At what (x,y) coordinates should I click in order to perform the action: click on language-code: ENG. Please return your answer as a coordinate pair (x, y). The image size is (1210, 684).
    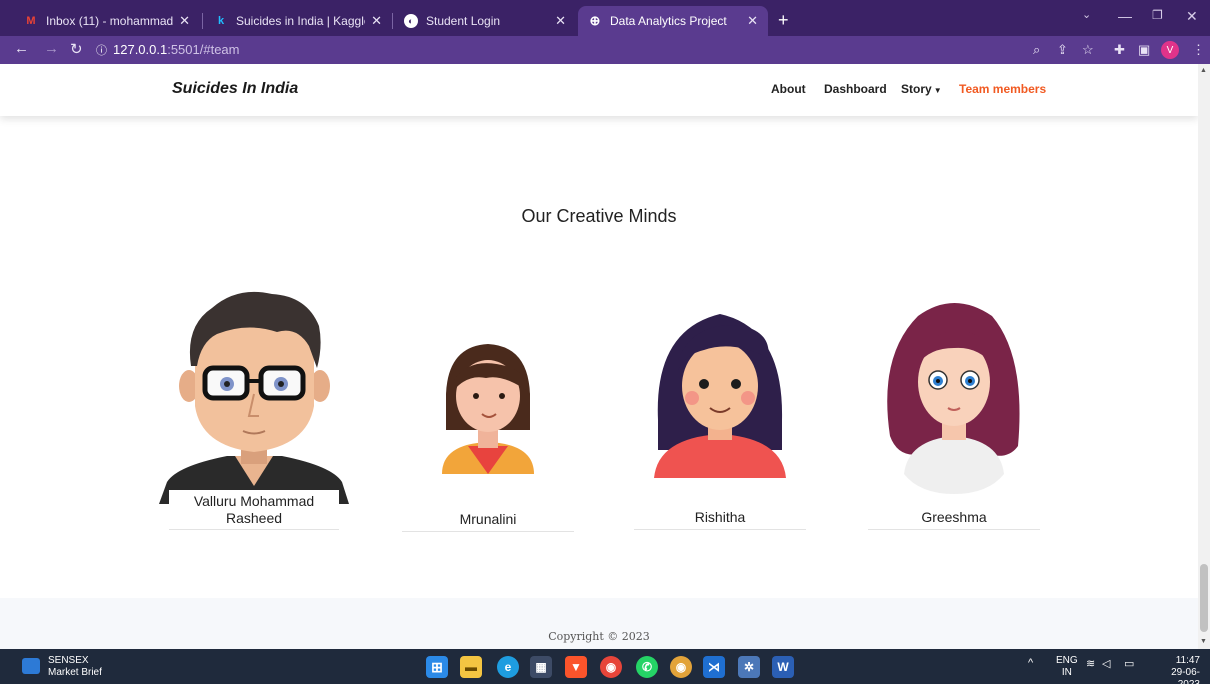
    Looking at the image, I should click on (1067, 660).